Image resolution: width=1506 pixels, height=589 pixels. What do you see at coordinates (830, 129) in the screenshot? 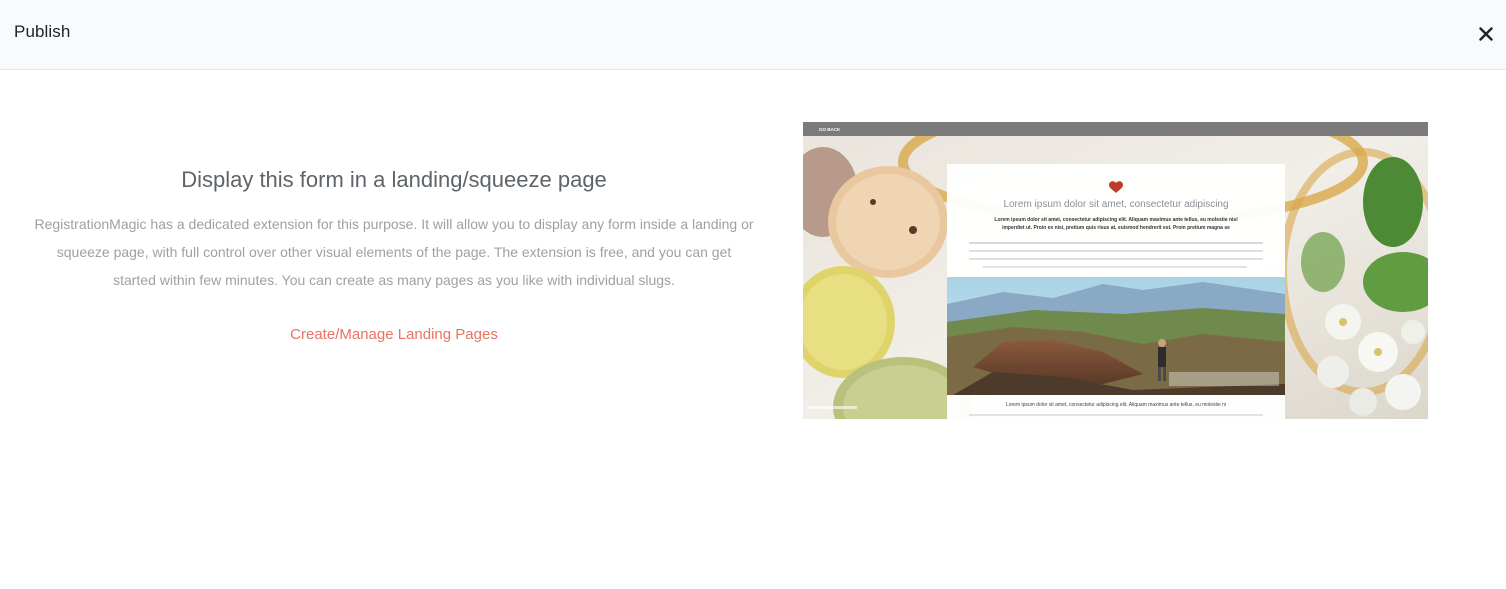
I see `preview-topbar-label: GO BACK` at bounding box center [830, 129].